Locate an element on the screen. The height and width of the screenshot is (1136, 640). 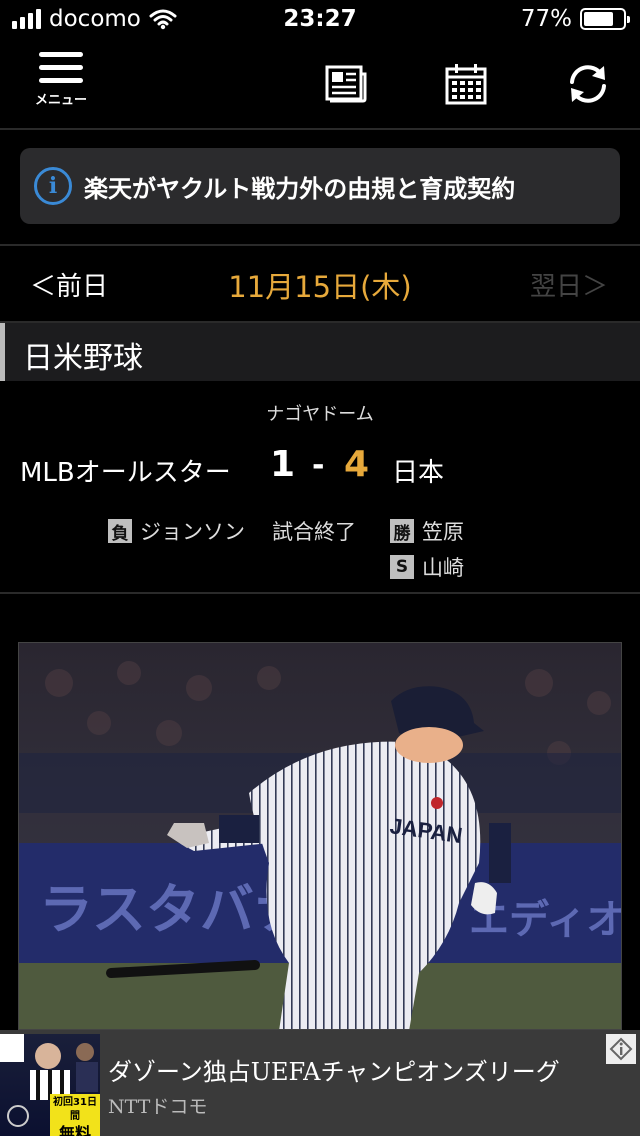
menu-button: メニュー is located at coordinates (61, 87).